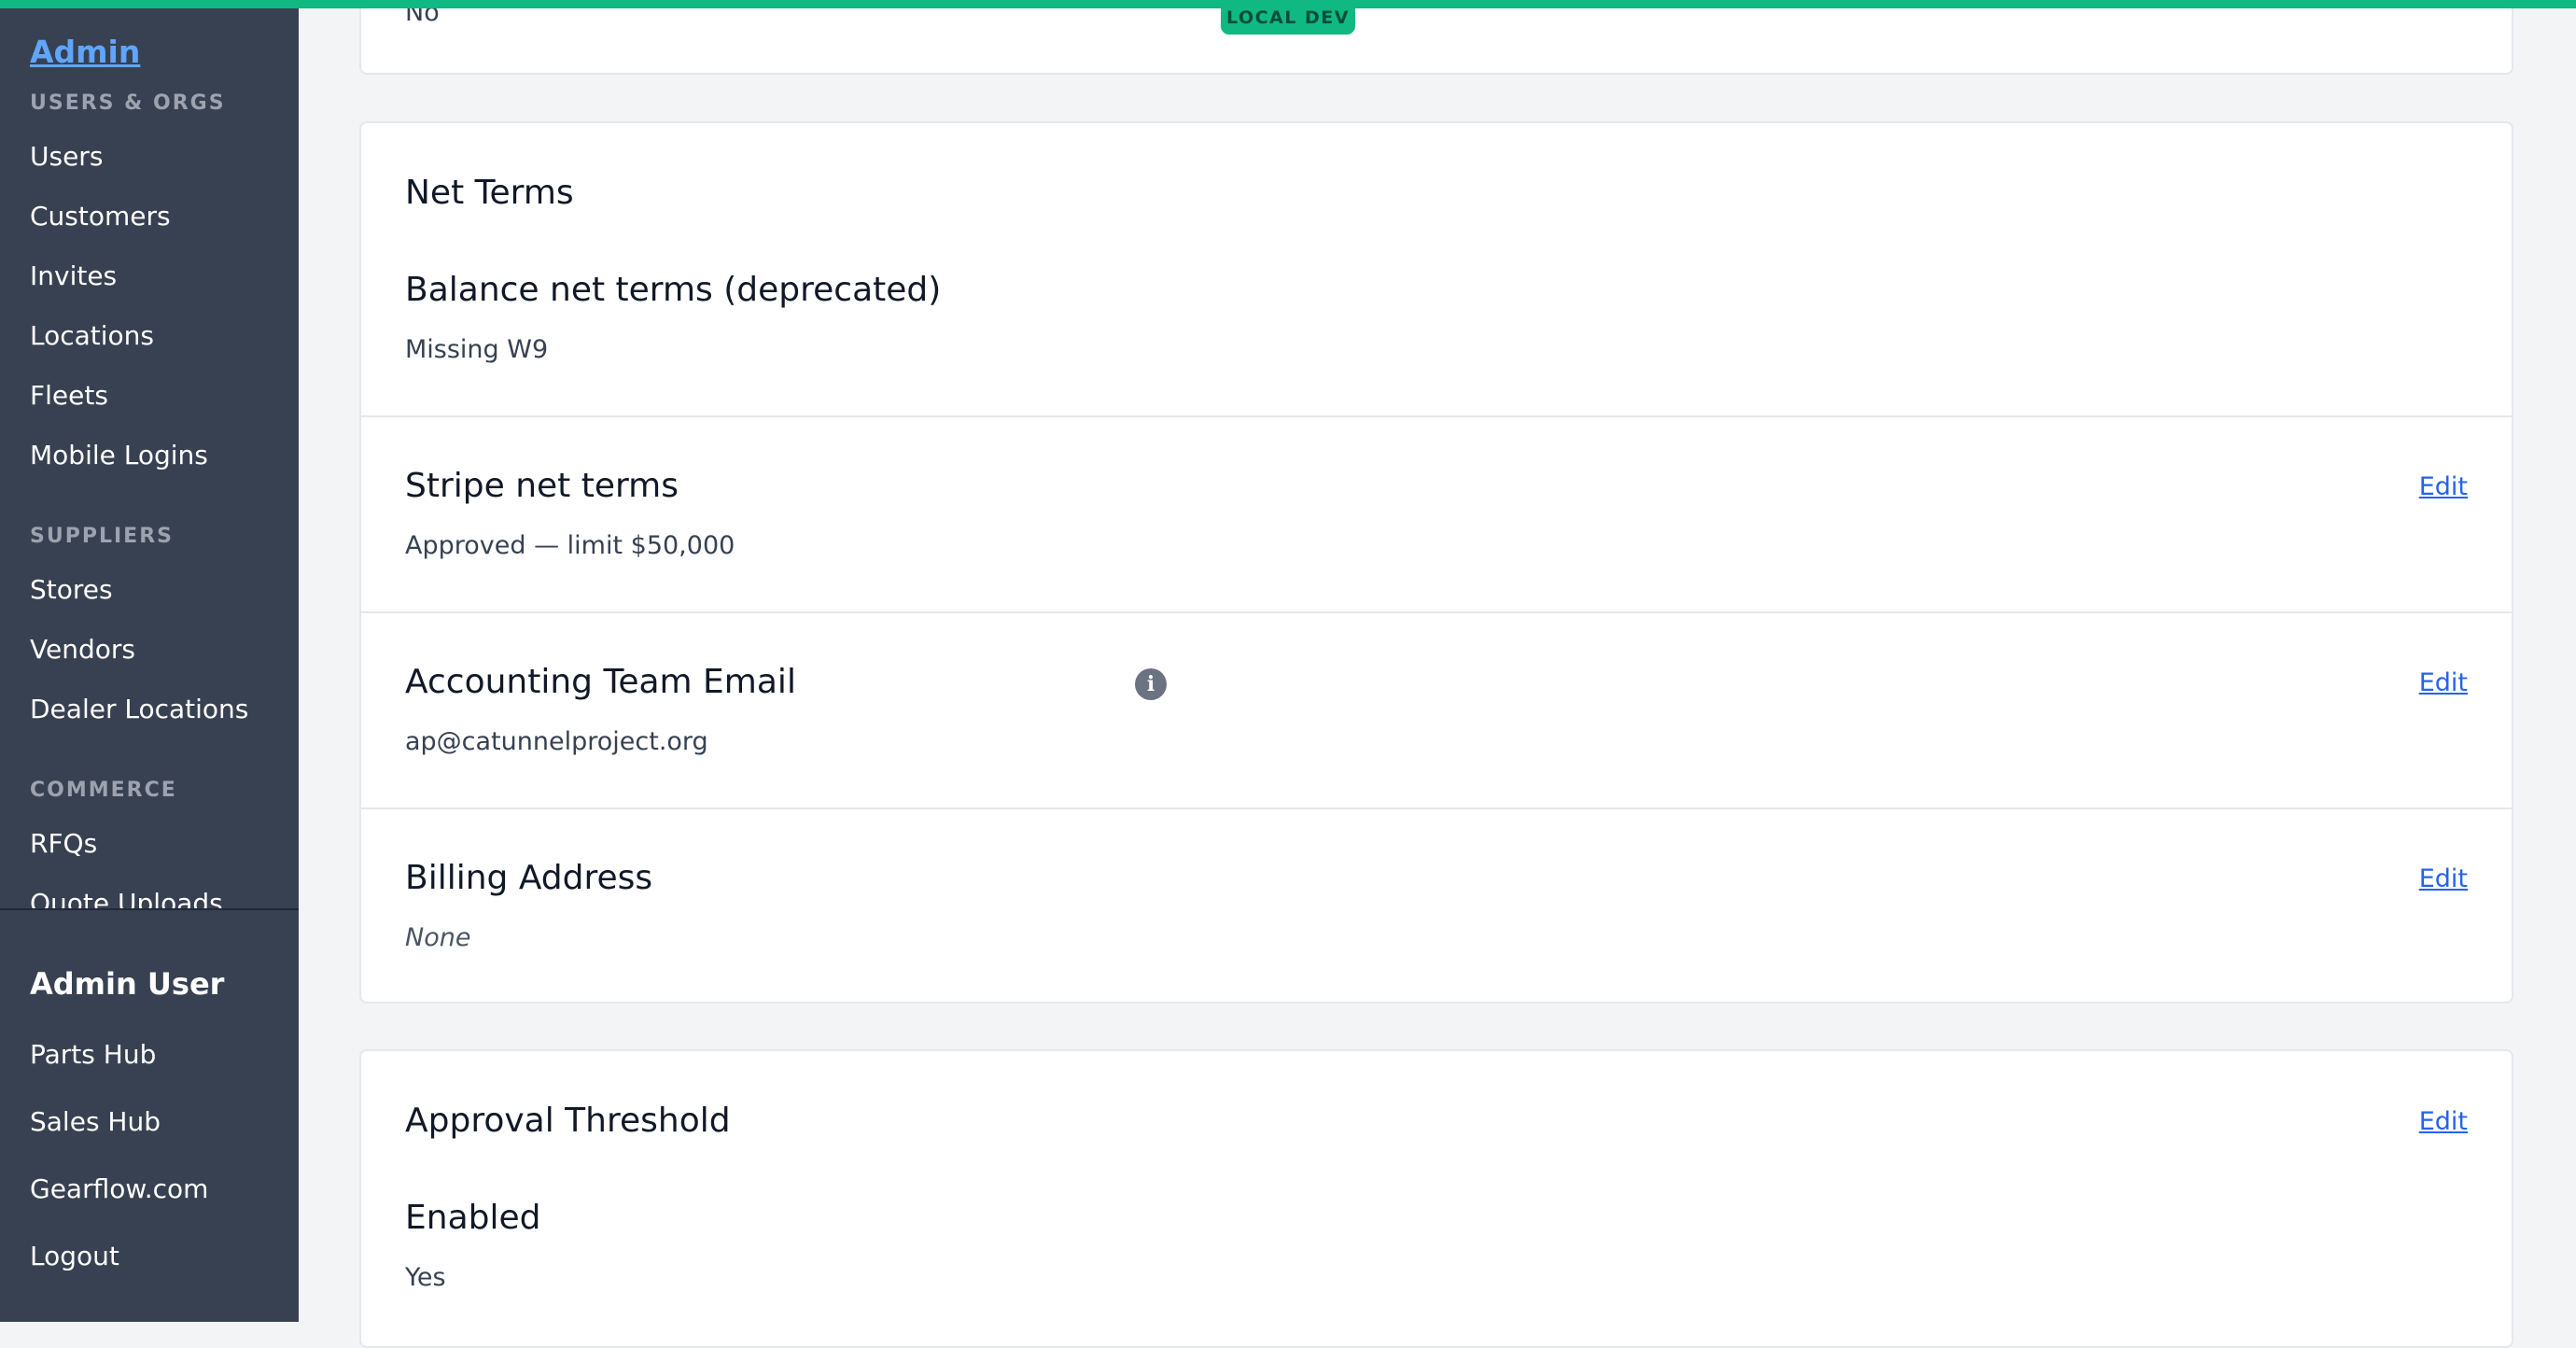 This screenshot has width=2576, height=1348. I want to click on balance-net-terms-label: Balance net terms (deprecated), so click(673, 290).